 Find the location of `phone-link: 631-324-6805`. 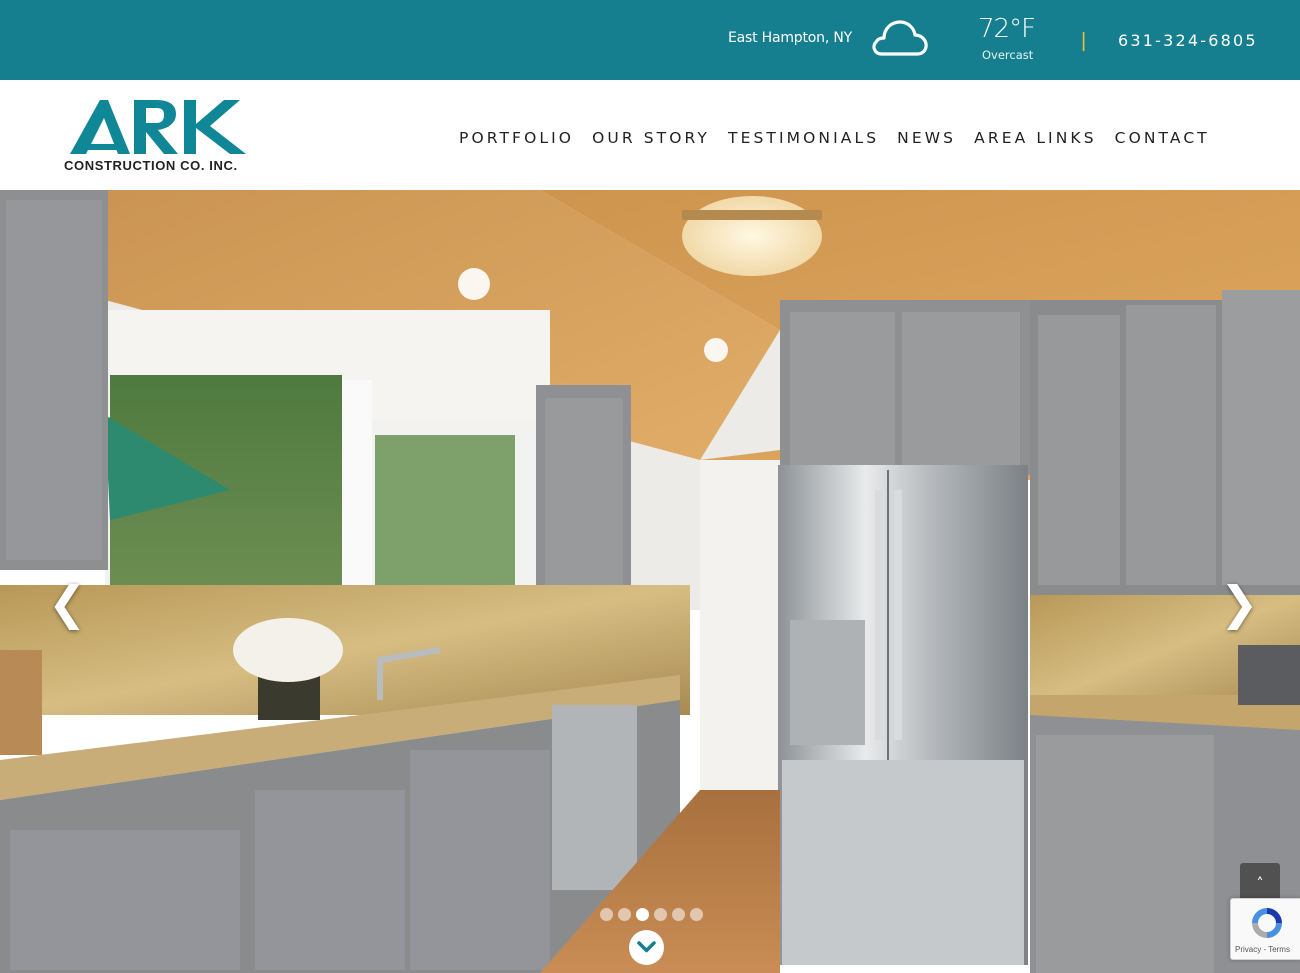

phone-link: 631-324-6805 is located at coordinates (1188, 40).